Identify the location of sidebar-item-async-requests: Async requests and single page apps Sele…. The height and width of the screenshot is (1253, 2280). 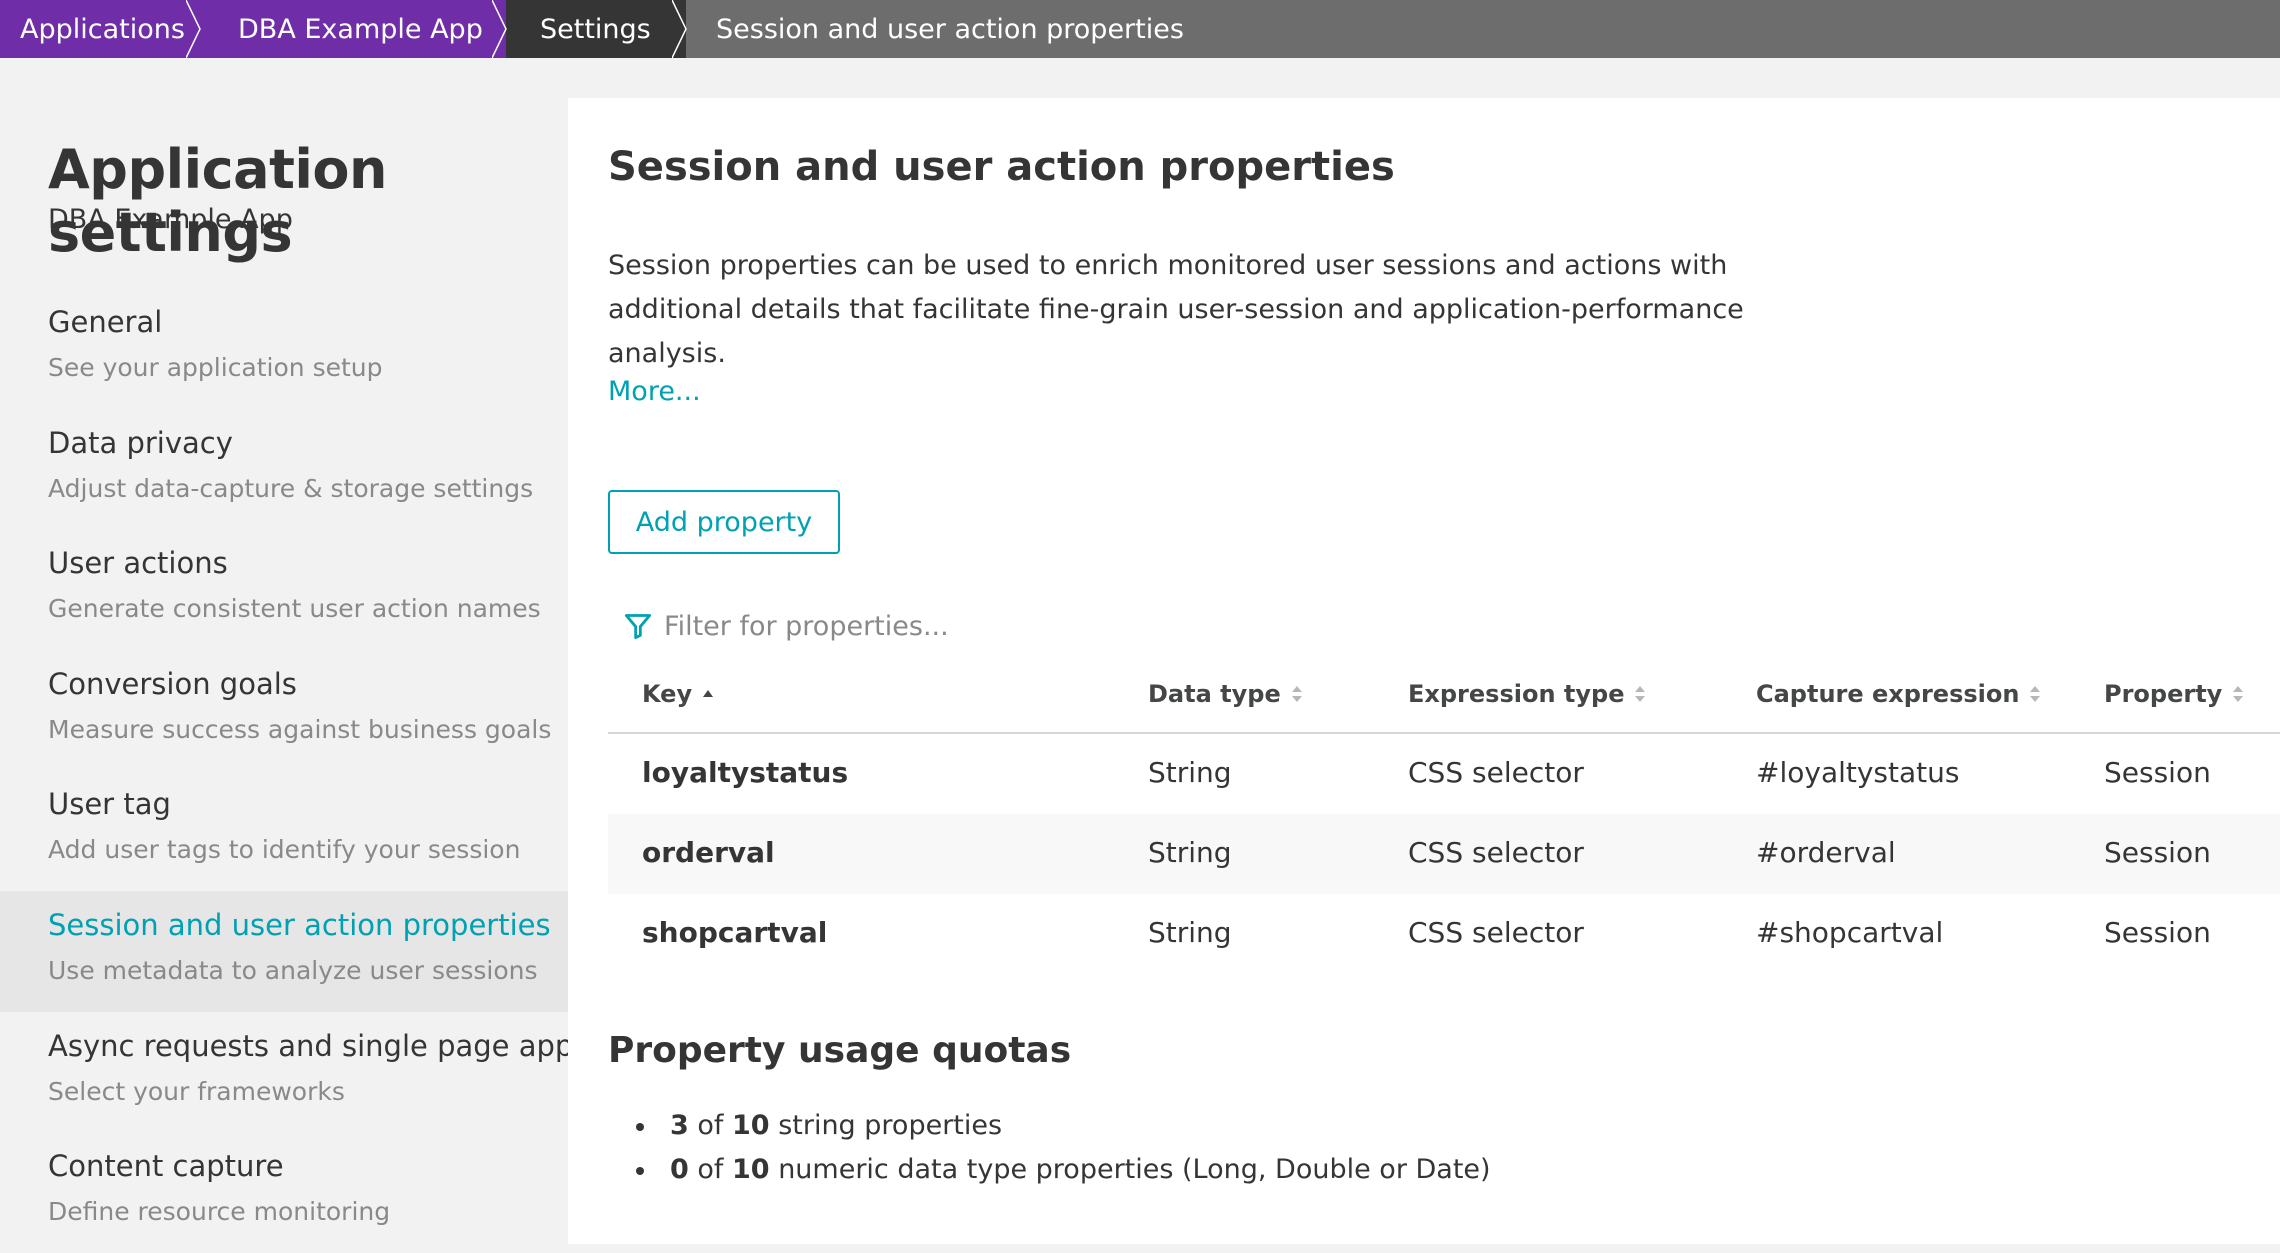
(294, 1072).